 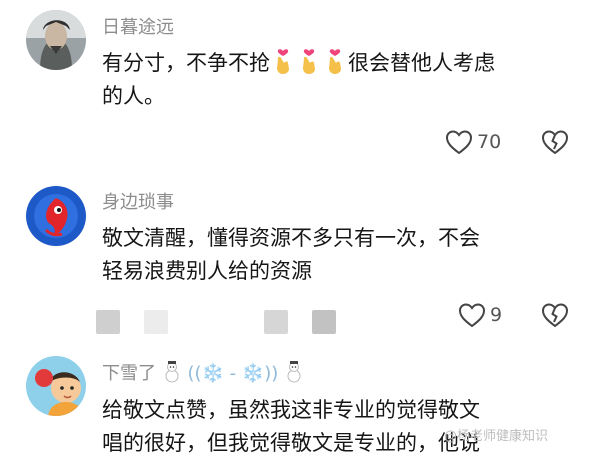 What do you see at coordinates (291, 254) in the screenshot?
I see `comment-text: 敬文清醒，懂得资源不多只有一次，不会 轻易浪费别人给的资源` at bounding box center [291, 254].